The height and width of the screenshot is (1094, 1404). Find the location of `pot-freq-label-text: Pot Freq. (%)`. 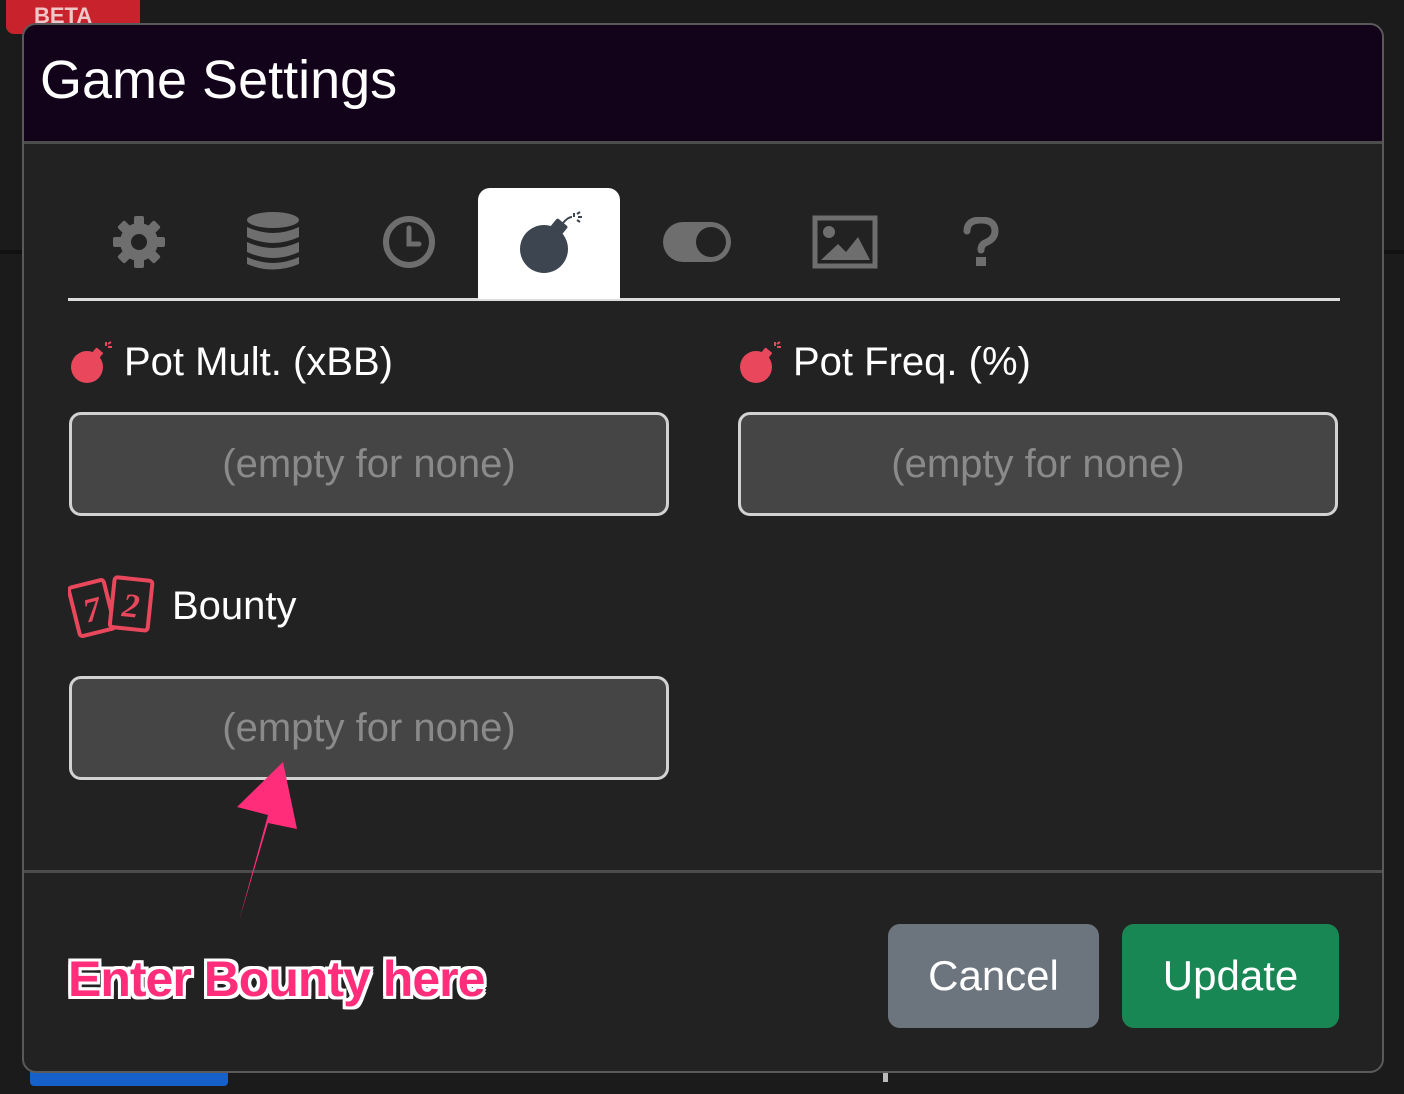

pot-freq-label-text: Pot Freq. (%) is located at coordinates (912, 362).